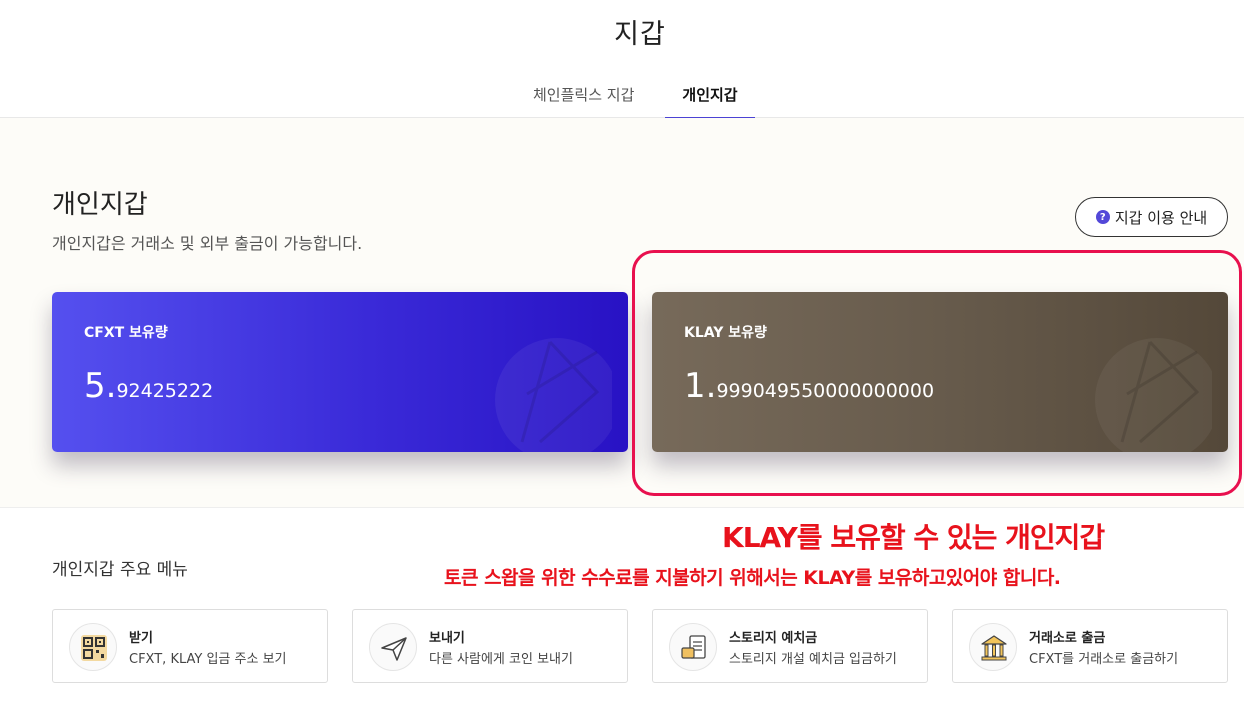  I want to click on section-title: 개인지갑, so click(100, 205).